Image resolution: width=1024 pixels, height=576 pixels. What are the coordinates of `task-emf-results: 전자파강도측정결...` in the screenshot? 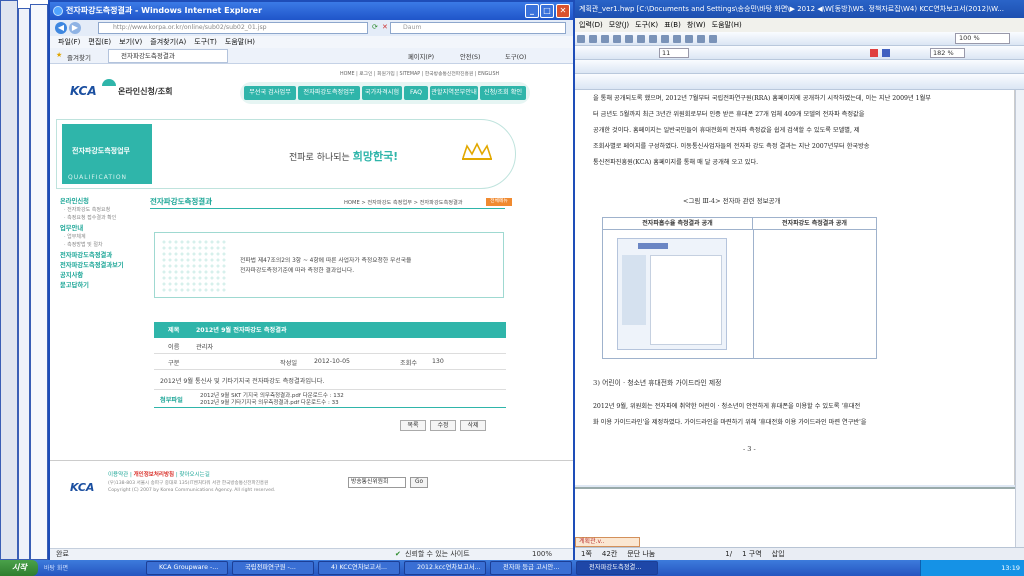 It's located at (617, 568).